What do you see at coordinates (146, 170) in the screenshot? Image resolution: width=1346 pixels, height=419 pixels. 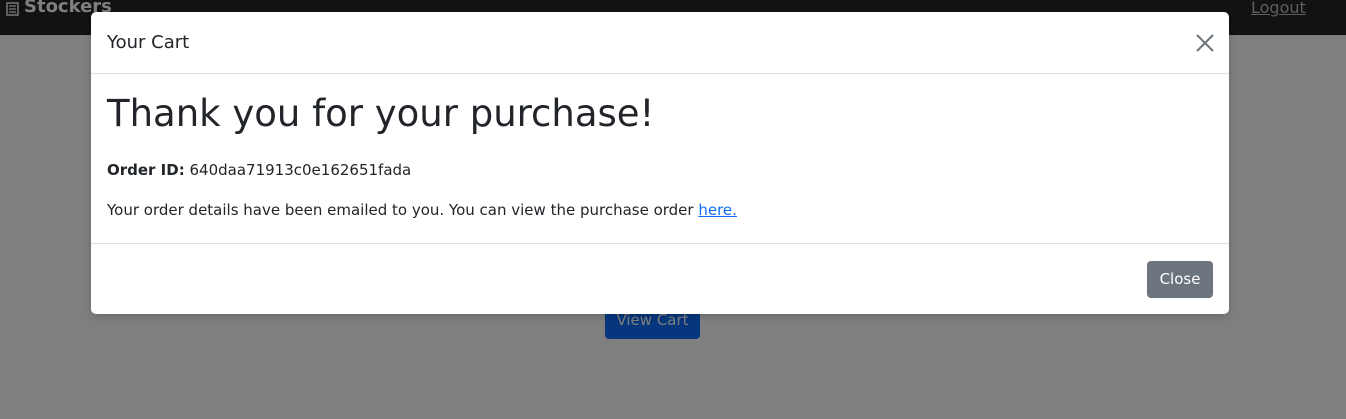 I see `order-id-label: Order ID:` at bounding box center [146, 170].